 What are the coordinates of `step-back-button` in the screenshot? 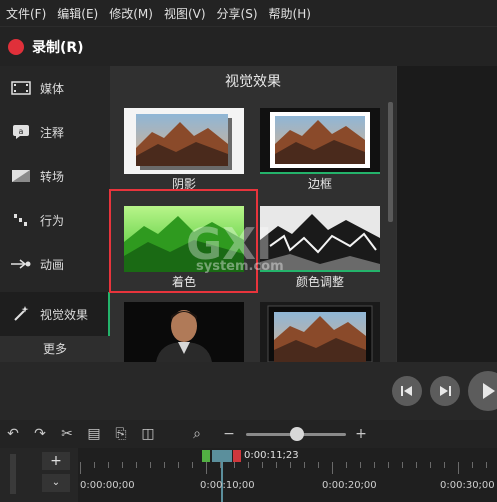 It's located at (407, 391).